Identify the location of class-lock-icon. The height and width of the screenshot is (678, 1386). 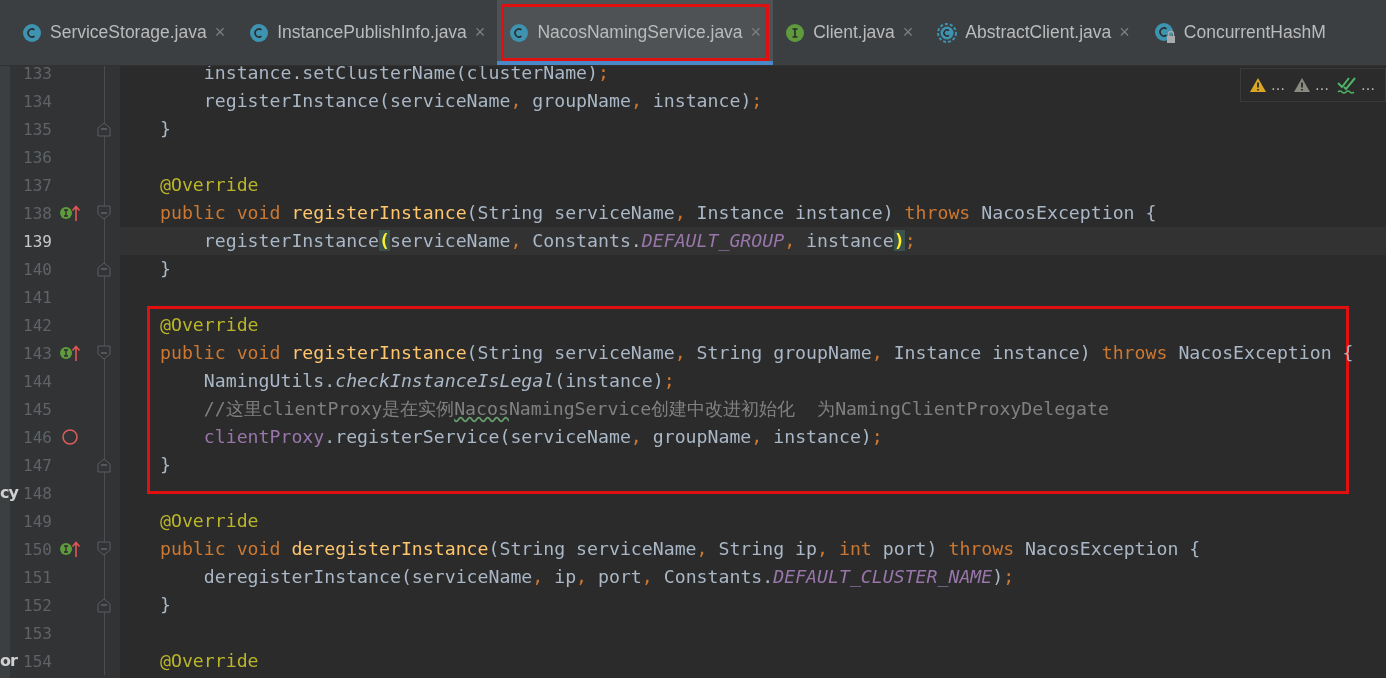
(1164, 32).